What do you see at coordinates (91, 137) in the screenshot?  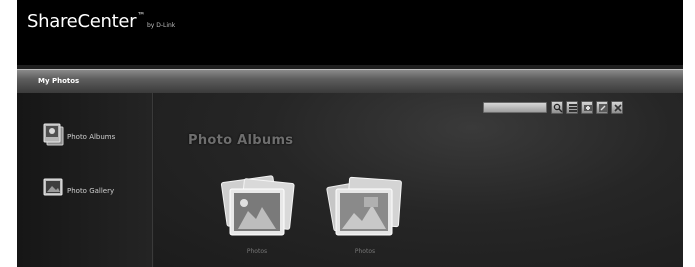 I see `sidebar-item-label: Photo Albums` at bounding box center [91, 137].